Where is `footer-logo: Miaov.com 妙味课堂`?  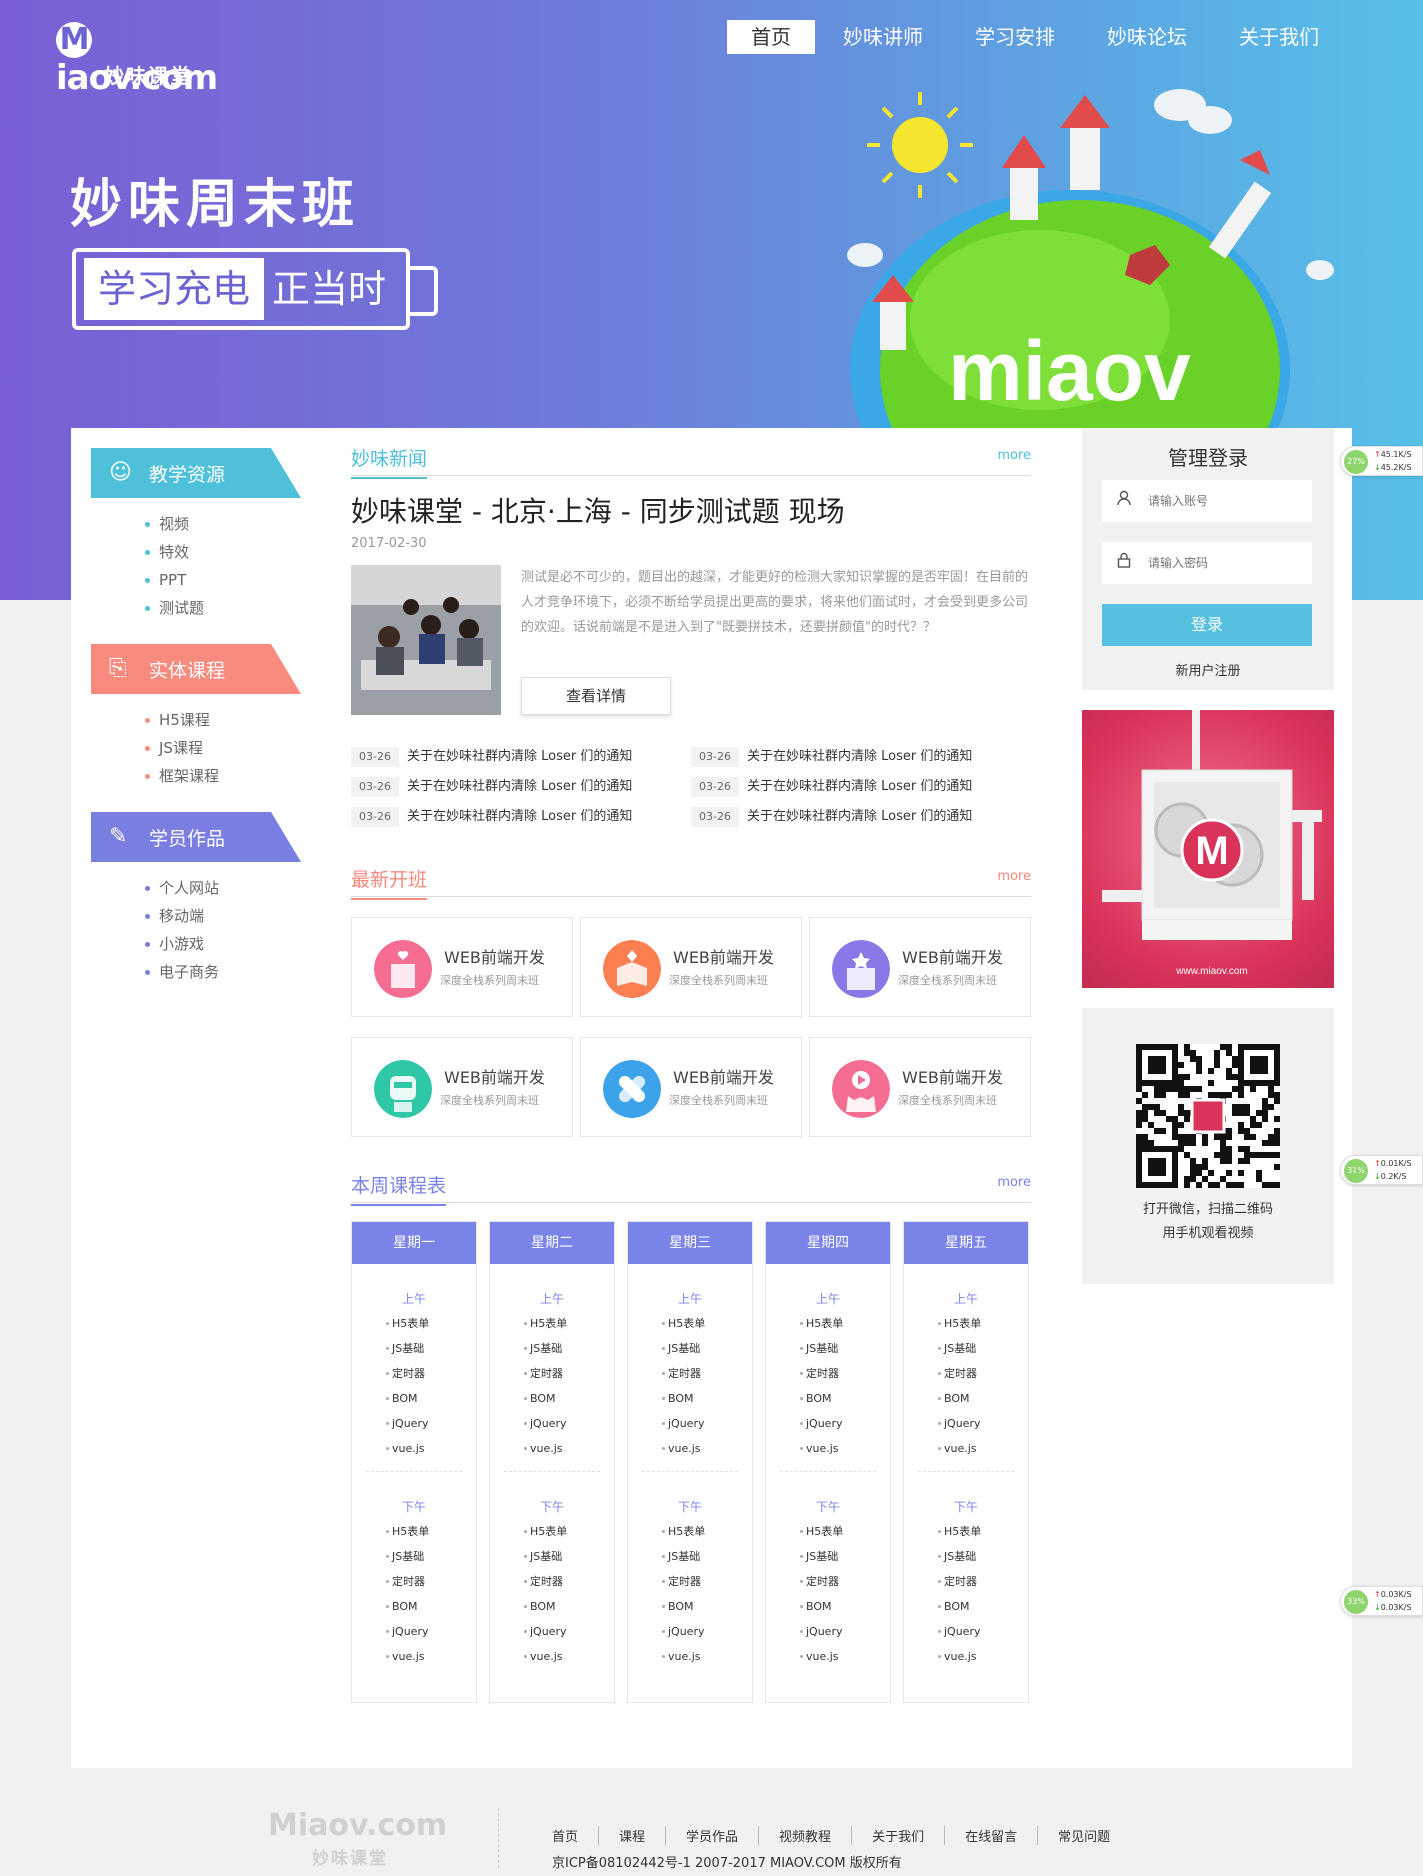
footer-logo: Miaov.com 妙味课堂 is located at coordinates (368, 1838).